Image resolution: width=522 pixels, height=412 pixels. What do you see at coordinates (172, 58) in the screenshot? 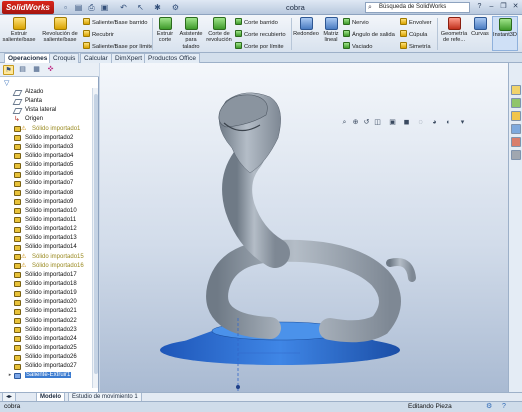
I see `tab-productos-office: Productos Office` at bounding box center [172, 58].